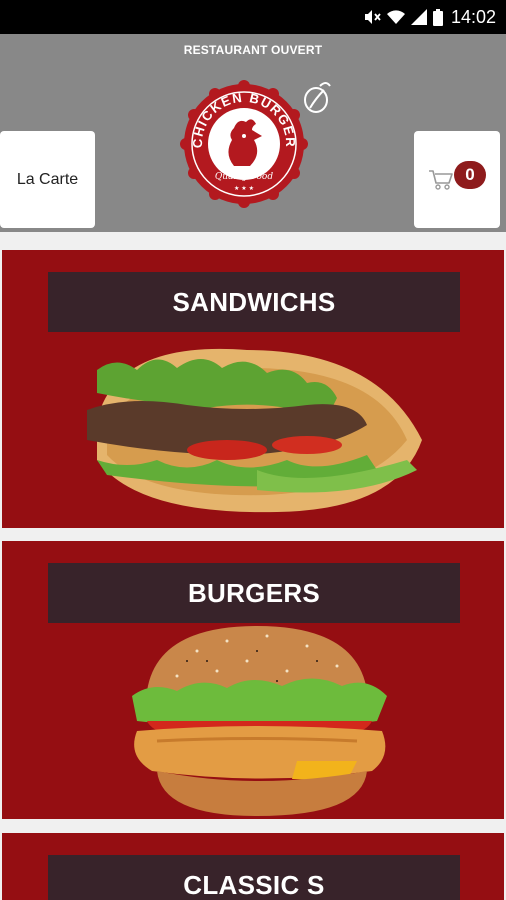 This screenshot has height=900, width=506. What do you see at coordinates (317, 97) in the screenshot?
I see `leaf-icon` at bounding box center [317, 97].